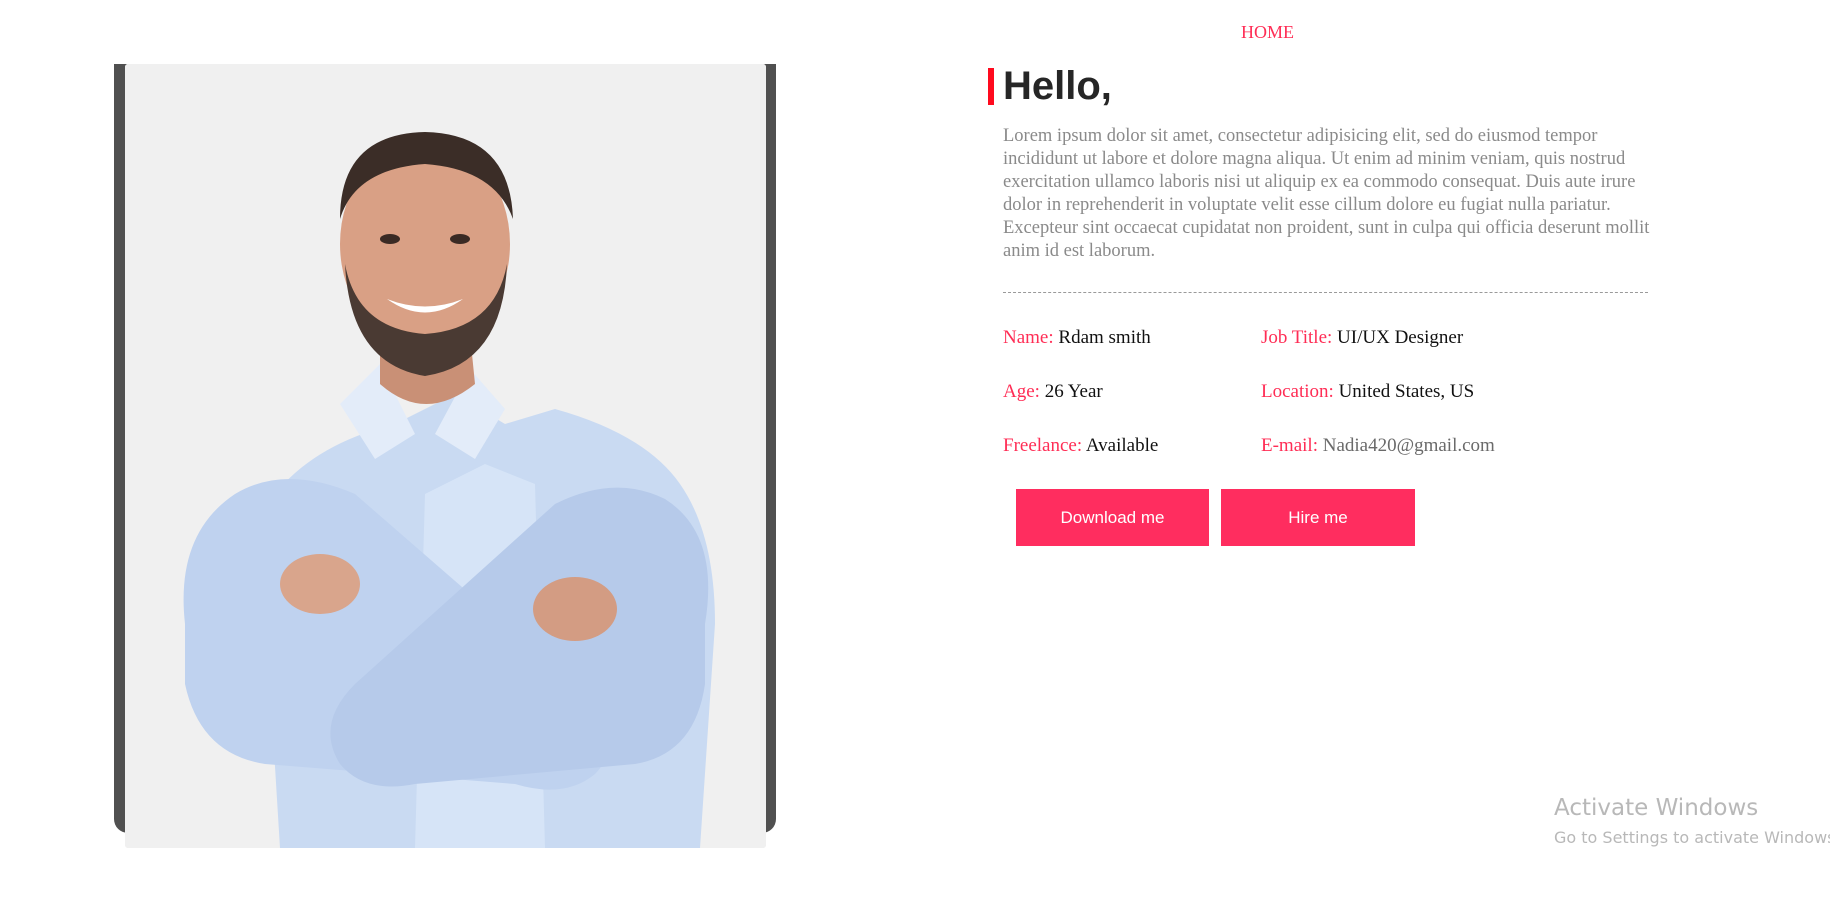 The width and height of the screenshot is (1830, 898). I want to click on info-name-value: Rdam smith, so click(1104, 337).